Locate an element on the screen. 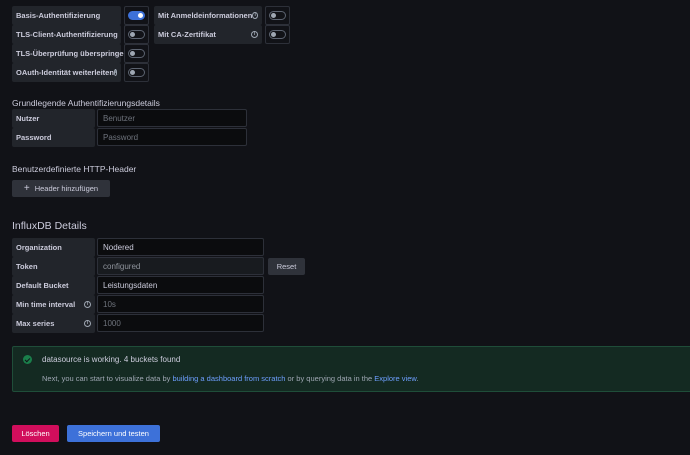  min-time-interval-label: Min time interval i is located at coordinates (53, 304).